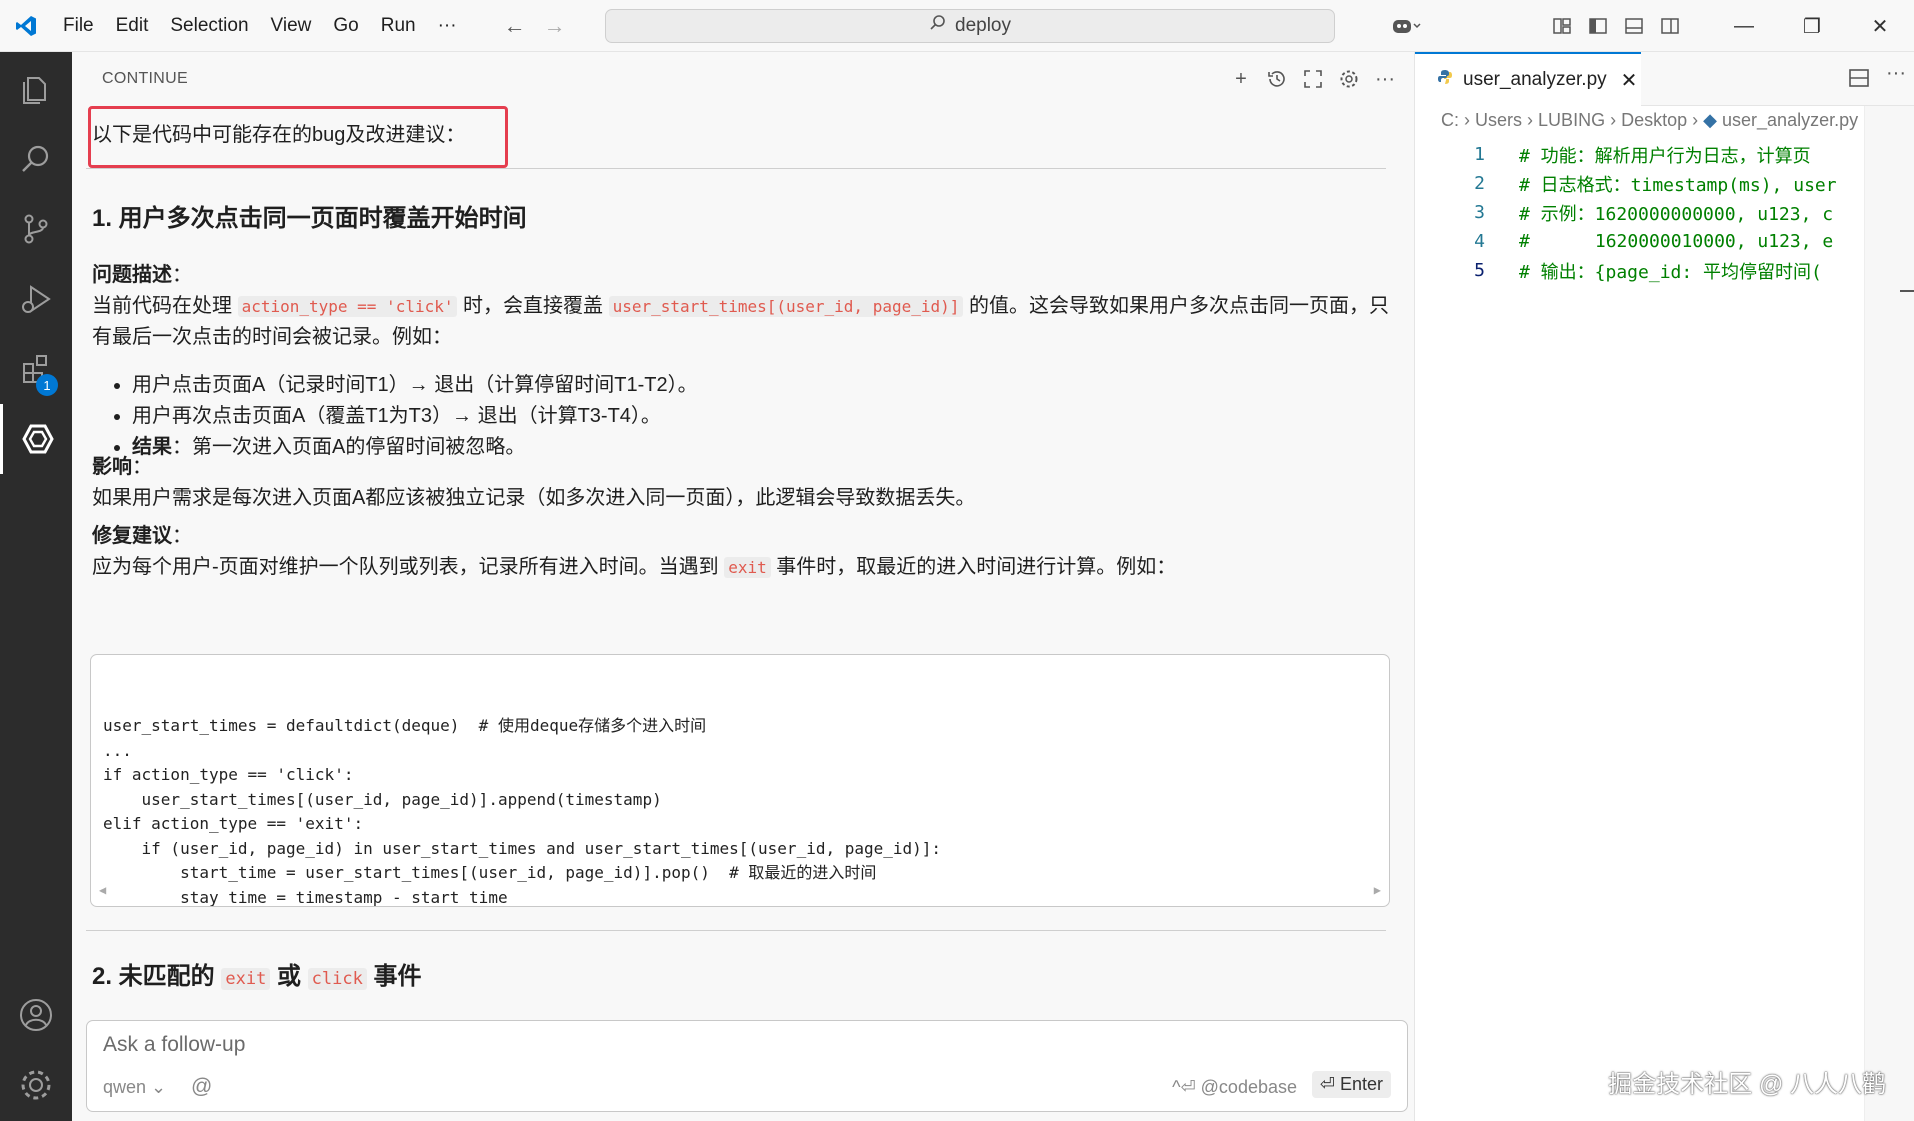 This screenshot has width=1914, height=1121. I want to click on menu-view: View, so click(291, 26).